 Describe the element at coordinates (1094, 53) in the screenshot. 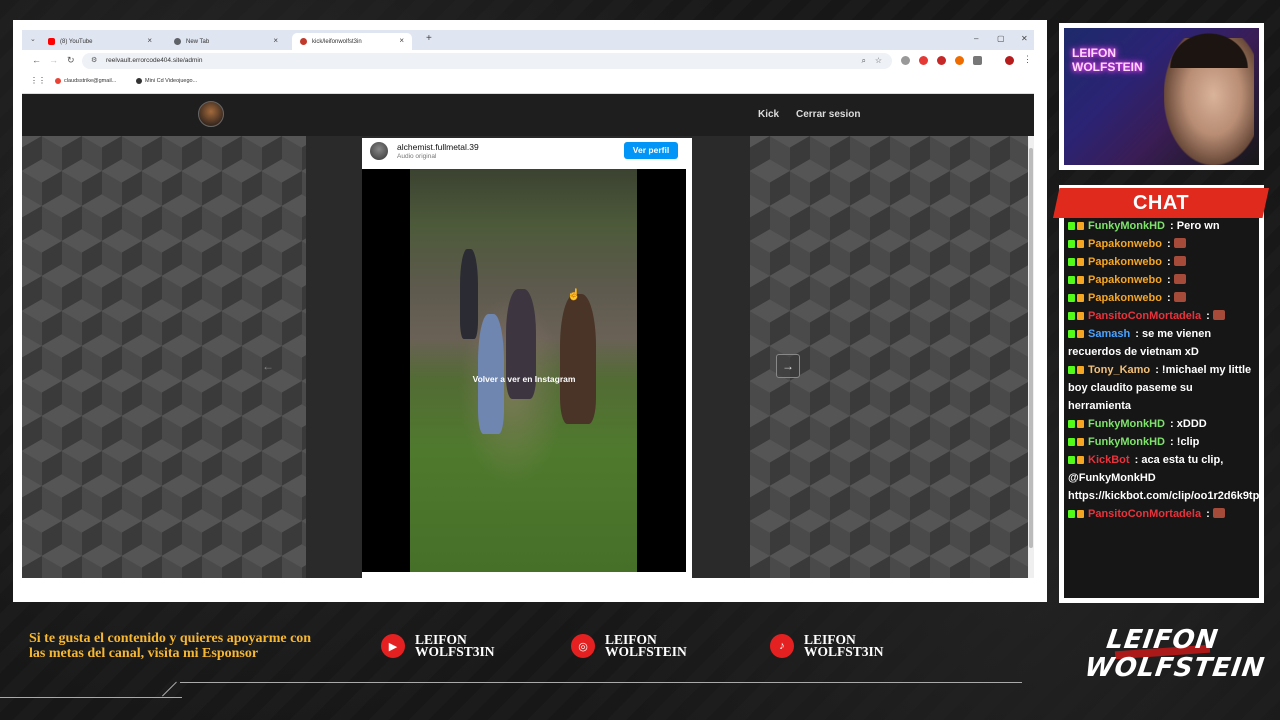

I see `neon-sign-line: LEIFON` at that location.